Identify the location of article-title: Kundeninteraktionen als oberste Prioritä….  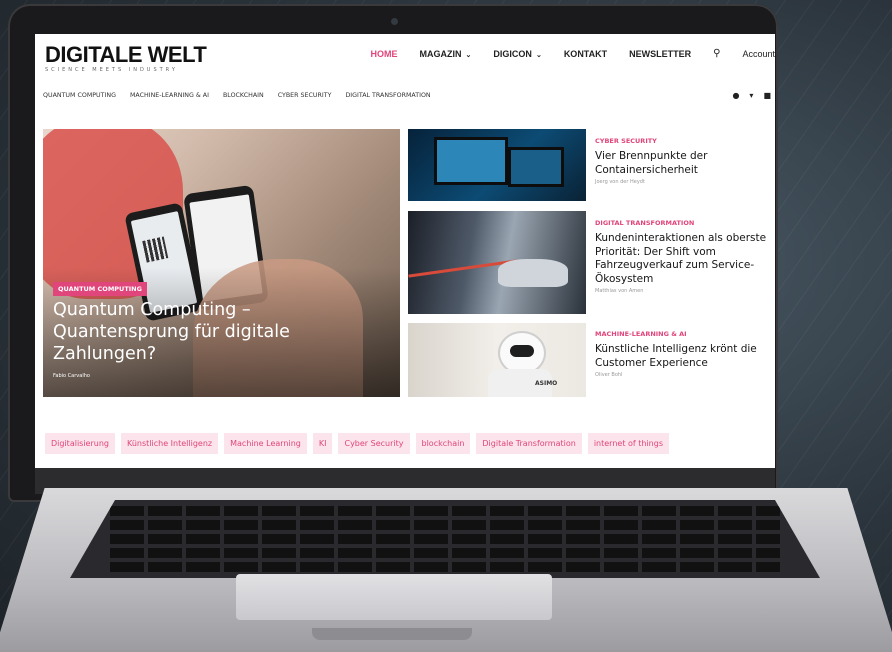
(683, 259).